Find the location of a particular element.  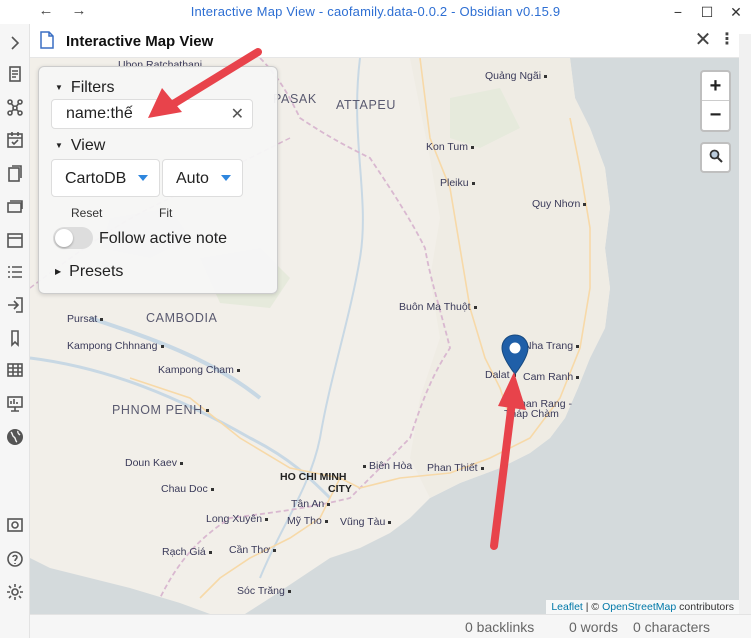

cards-icon is located at coordinates (15, 206).